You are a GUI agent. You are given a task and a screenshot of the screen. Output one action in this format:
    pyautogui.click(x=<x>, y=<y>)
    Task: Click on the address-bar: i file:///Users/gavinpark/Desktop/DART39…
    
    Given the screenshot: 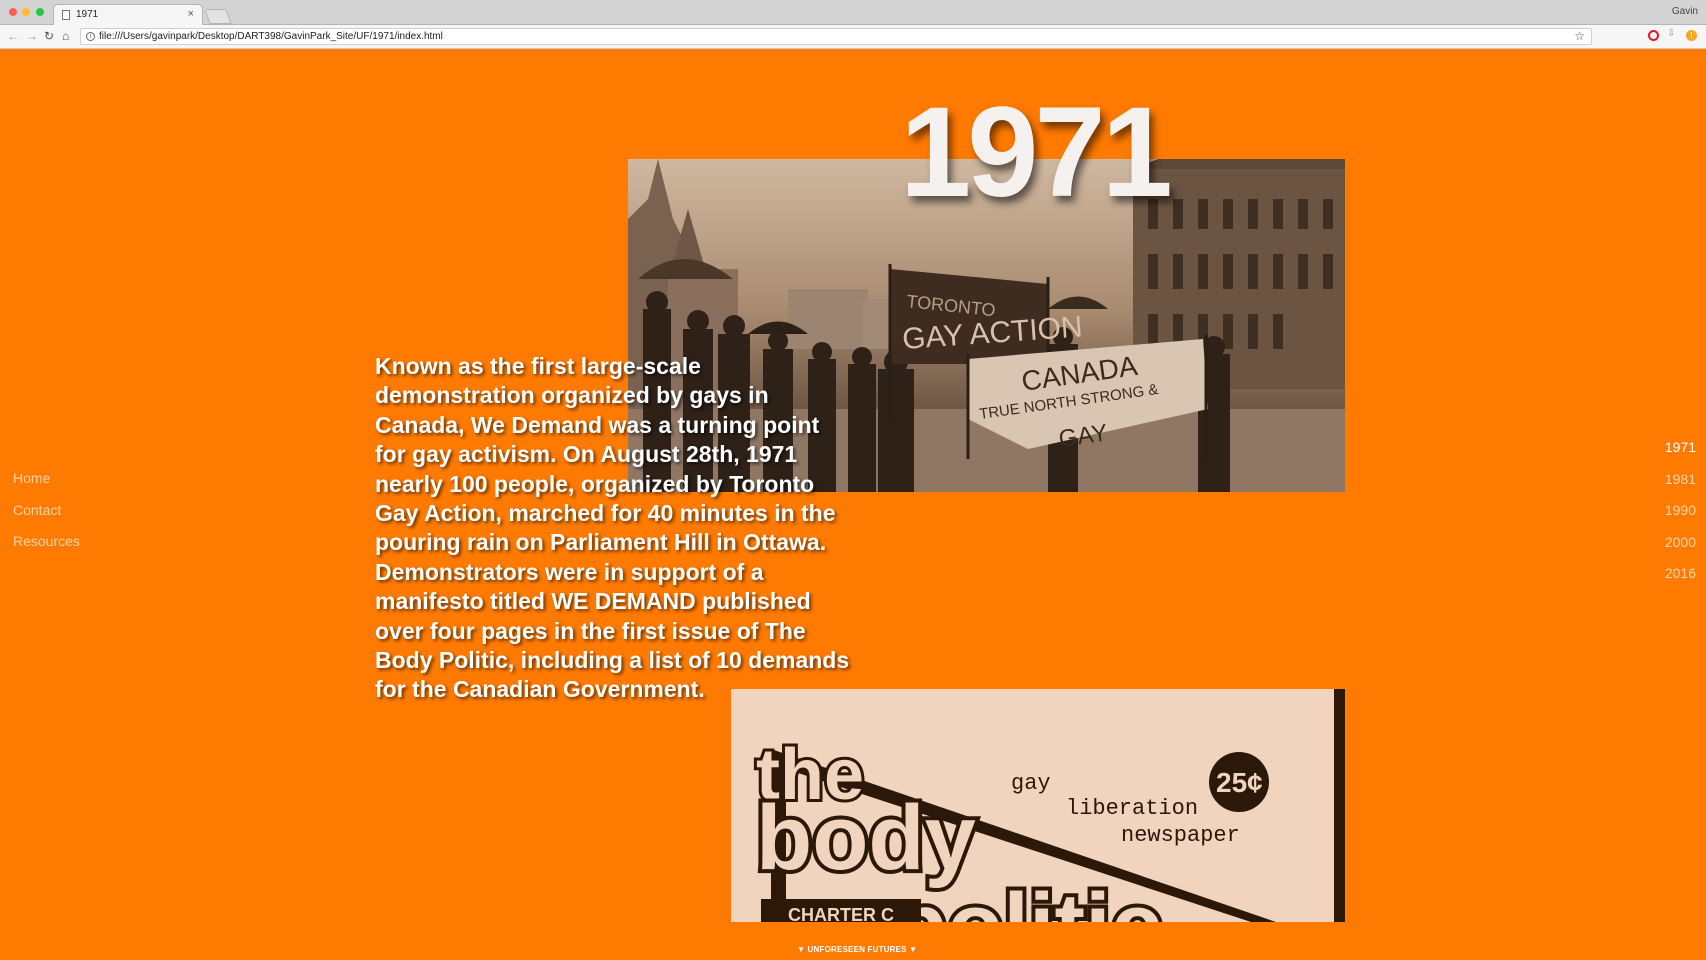 What is the action you would take?
    pyautogui.click(x=836, y=36)
    